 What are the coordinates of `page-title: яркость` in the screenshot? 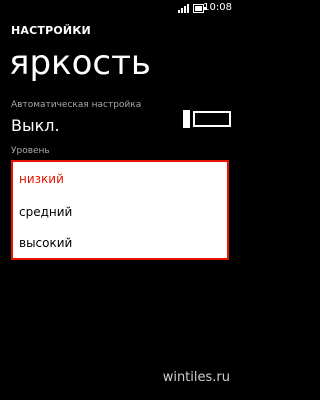 It's located at (80, 63).